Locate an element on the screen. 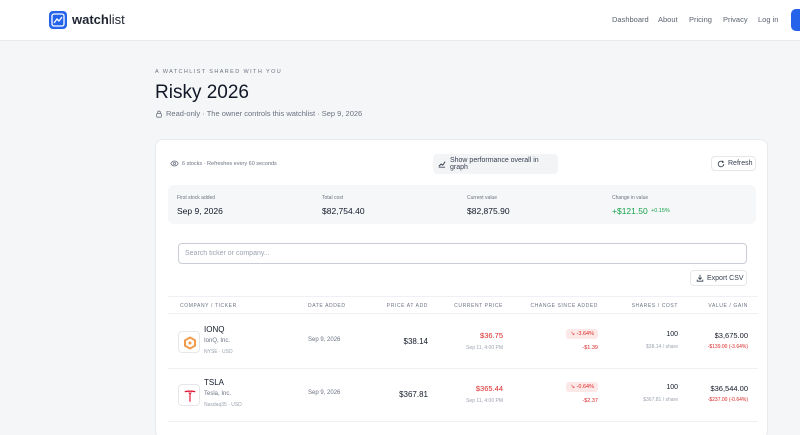 The width and height of the screenshot is (800, 435). brand-name: watchlist is located at coordinates (98, 20).